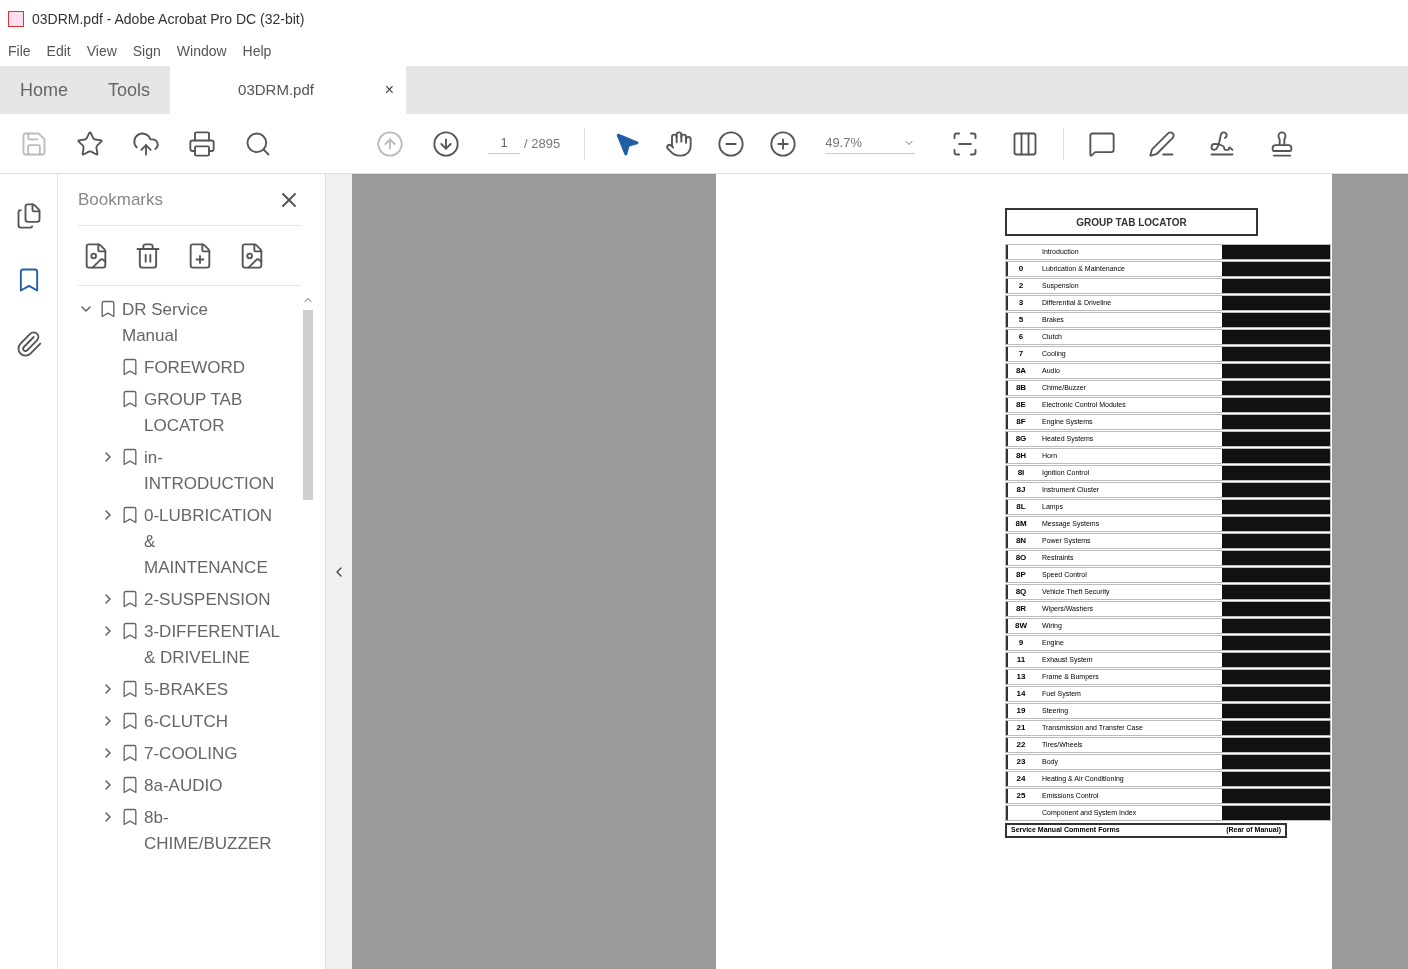 The width and height of the screenshot is (1408, 969). What do you see at coordinates (212, 542) in the screenshot?
I see `bookmark-item: 0-LUBRICATION & MAINTENANCE` at bounding box center [212, 542].